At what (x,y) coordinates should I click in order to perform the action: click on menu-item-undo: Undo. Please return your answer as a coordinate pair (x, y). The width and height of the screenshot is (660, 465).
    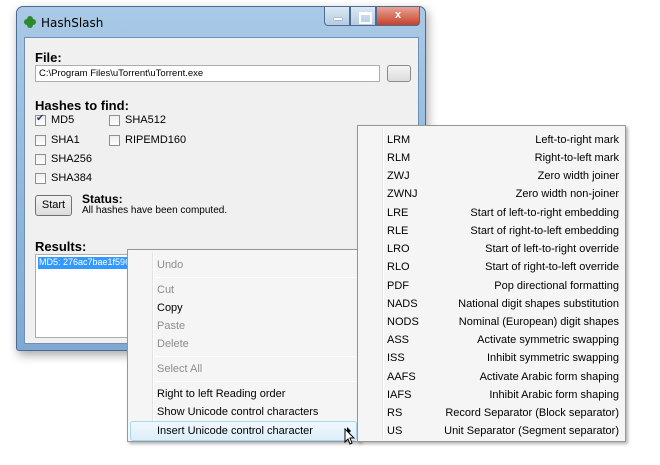
    Looking at the image, I should click on (170, 265).